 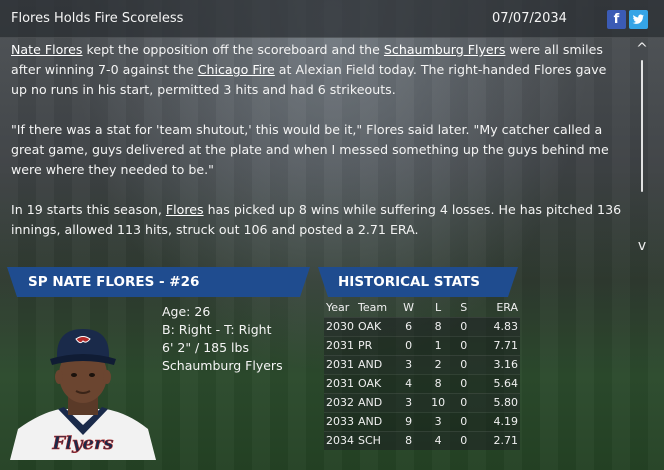 I want to click on scroll-up-arrow: ^, so click(x=642, y=49).